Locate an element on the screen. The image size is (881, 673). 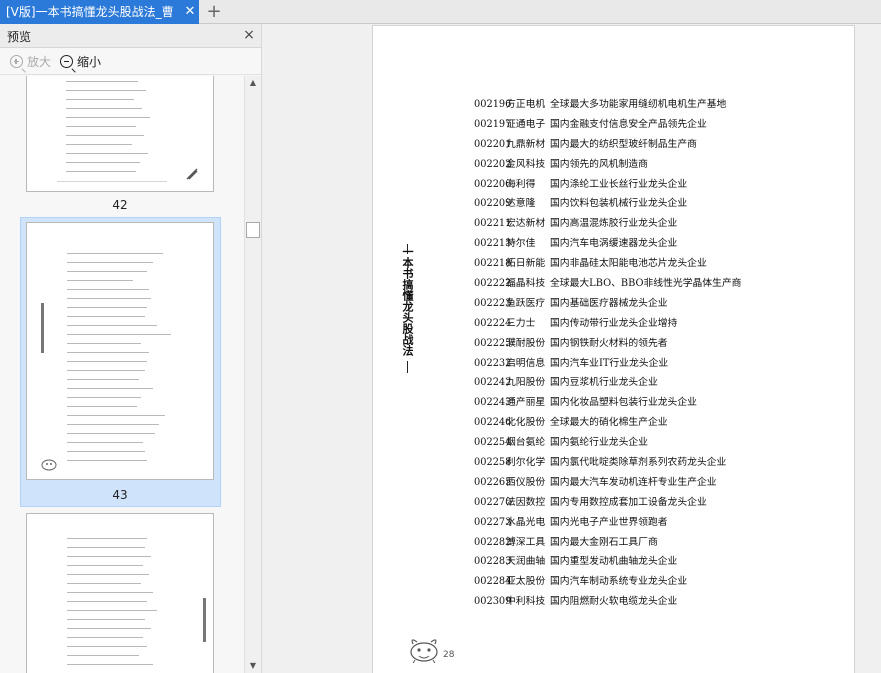
thumbnail-scrollbar: ▲ ▼ is located at coordinates (252, 374).